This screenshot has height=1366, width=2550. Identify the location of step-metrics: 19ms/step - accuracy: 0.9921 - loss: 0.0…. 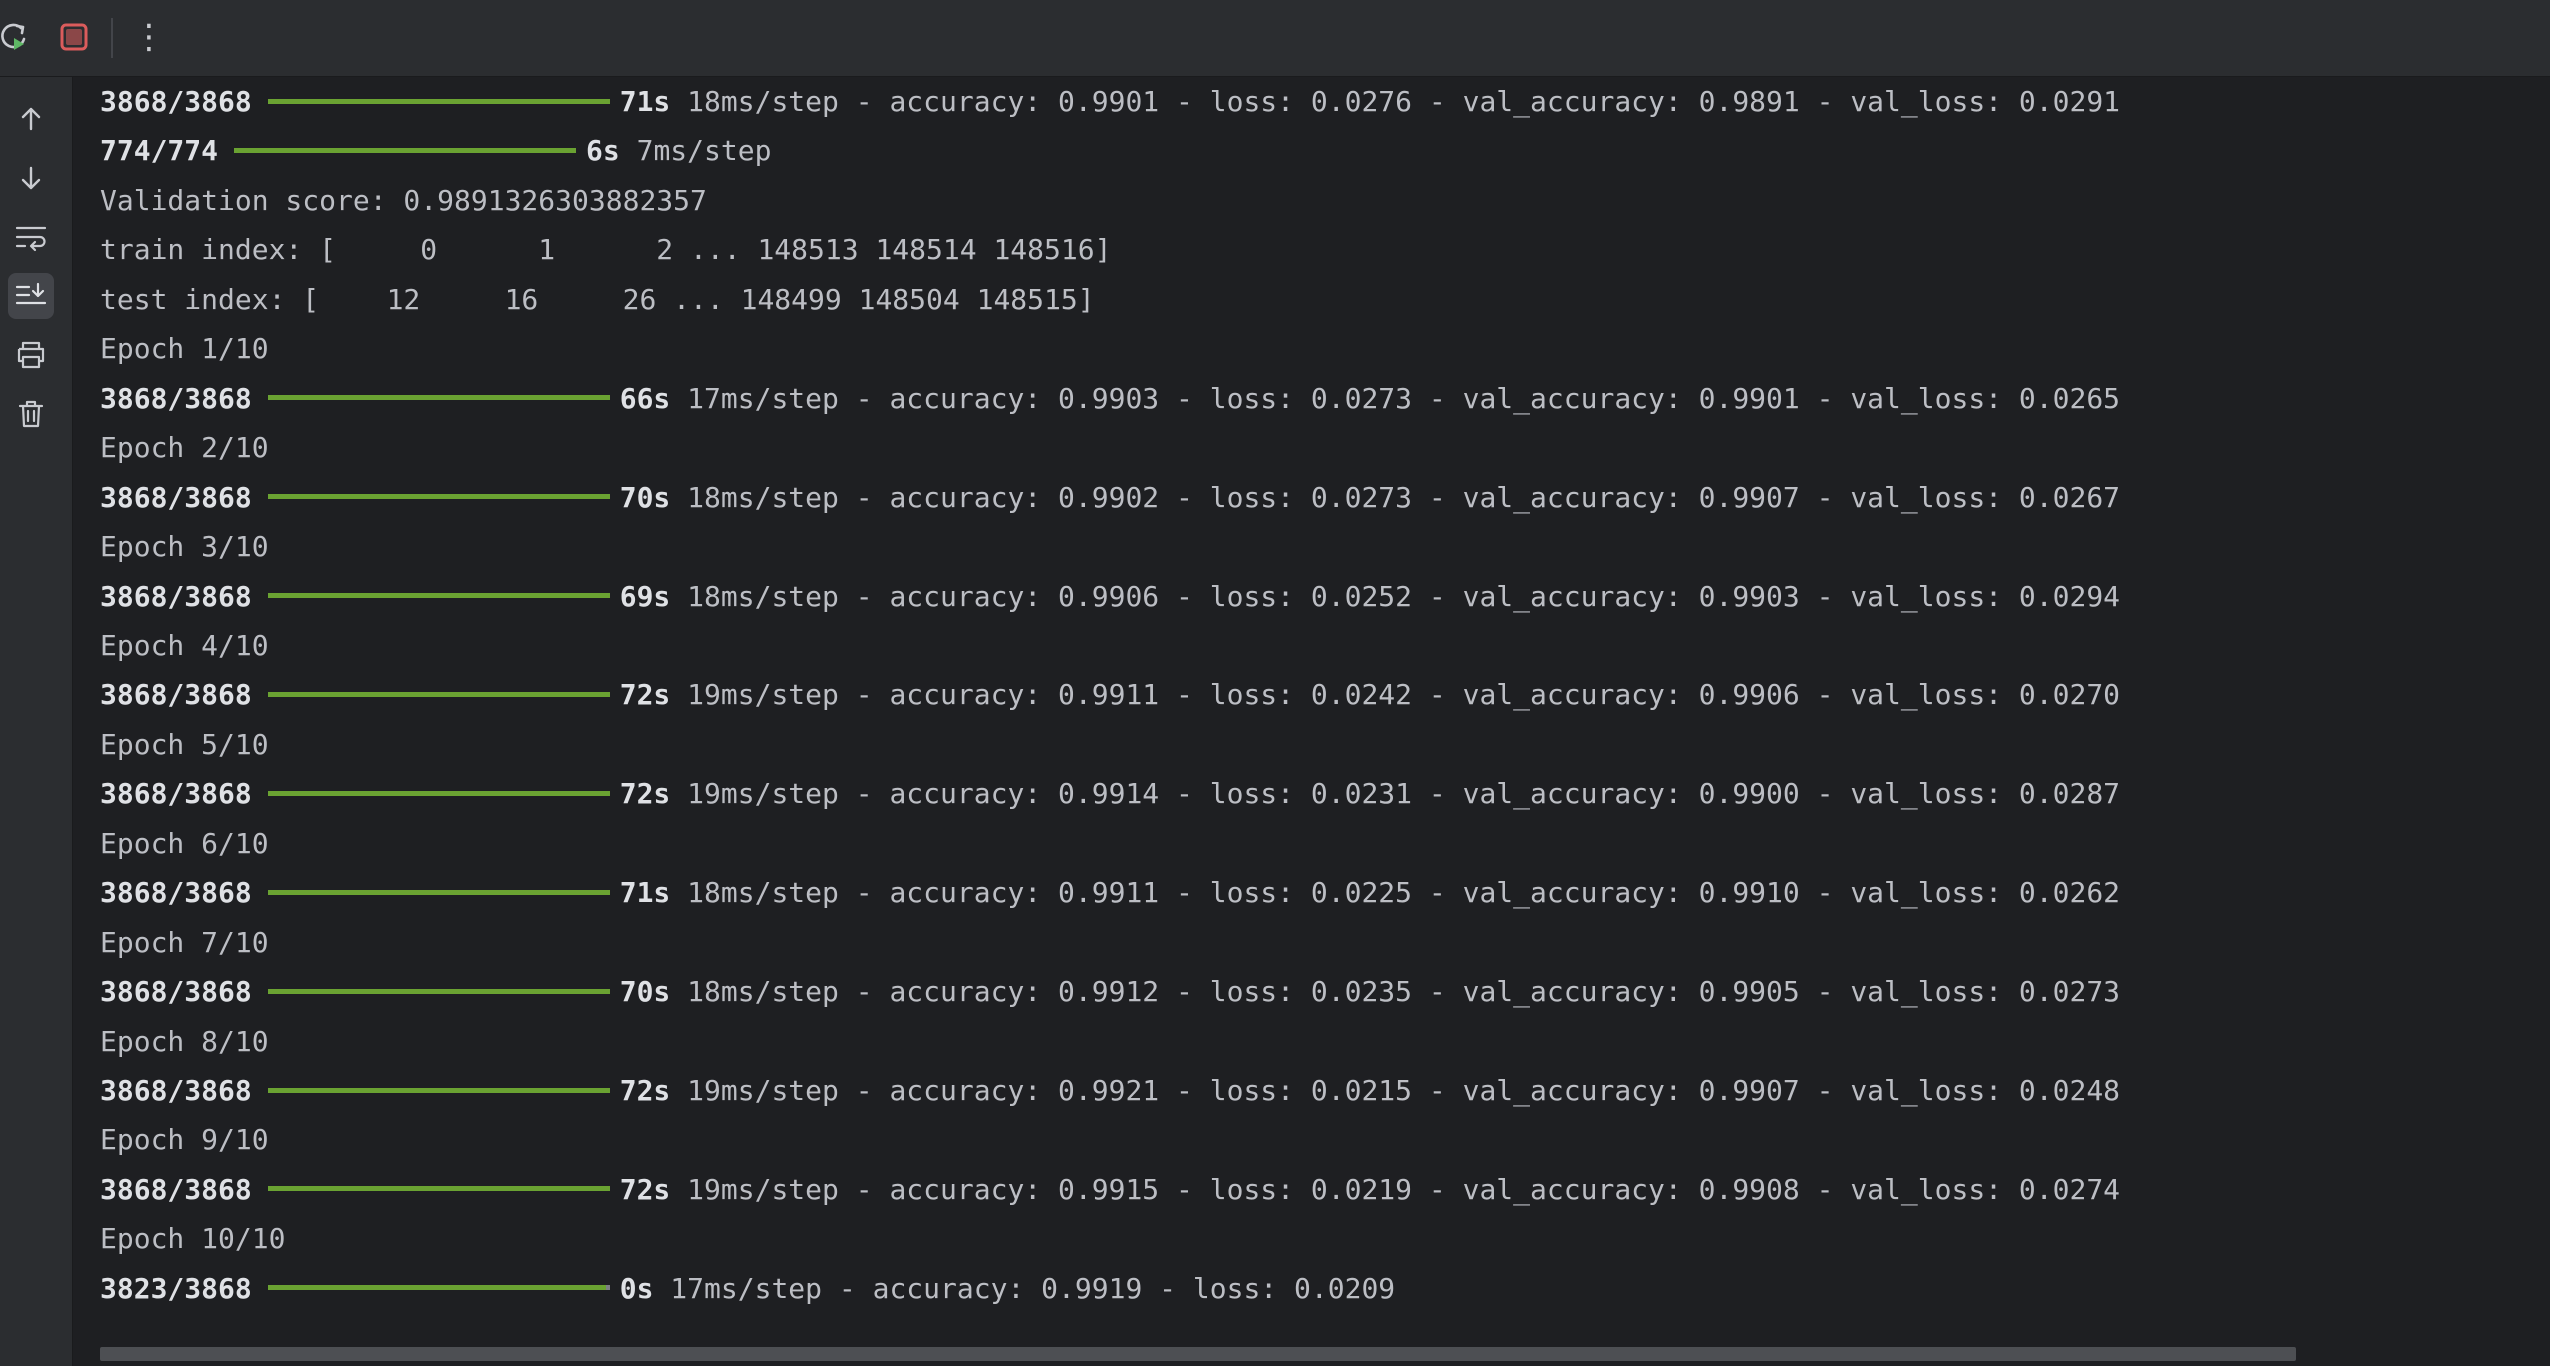
(1395, 1090).